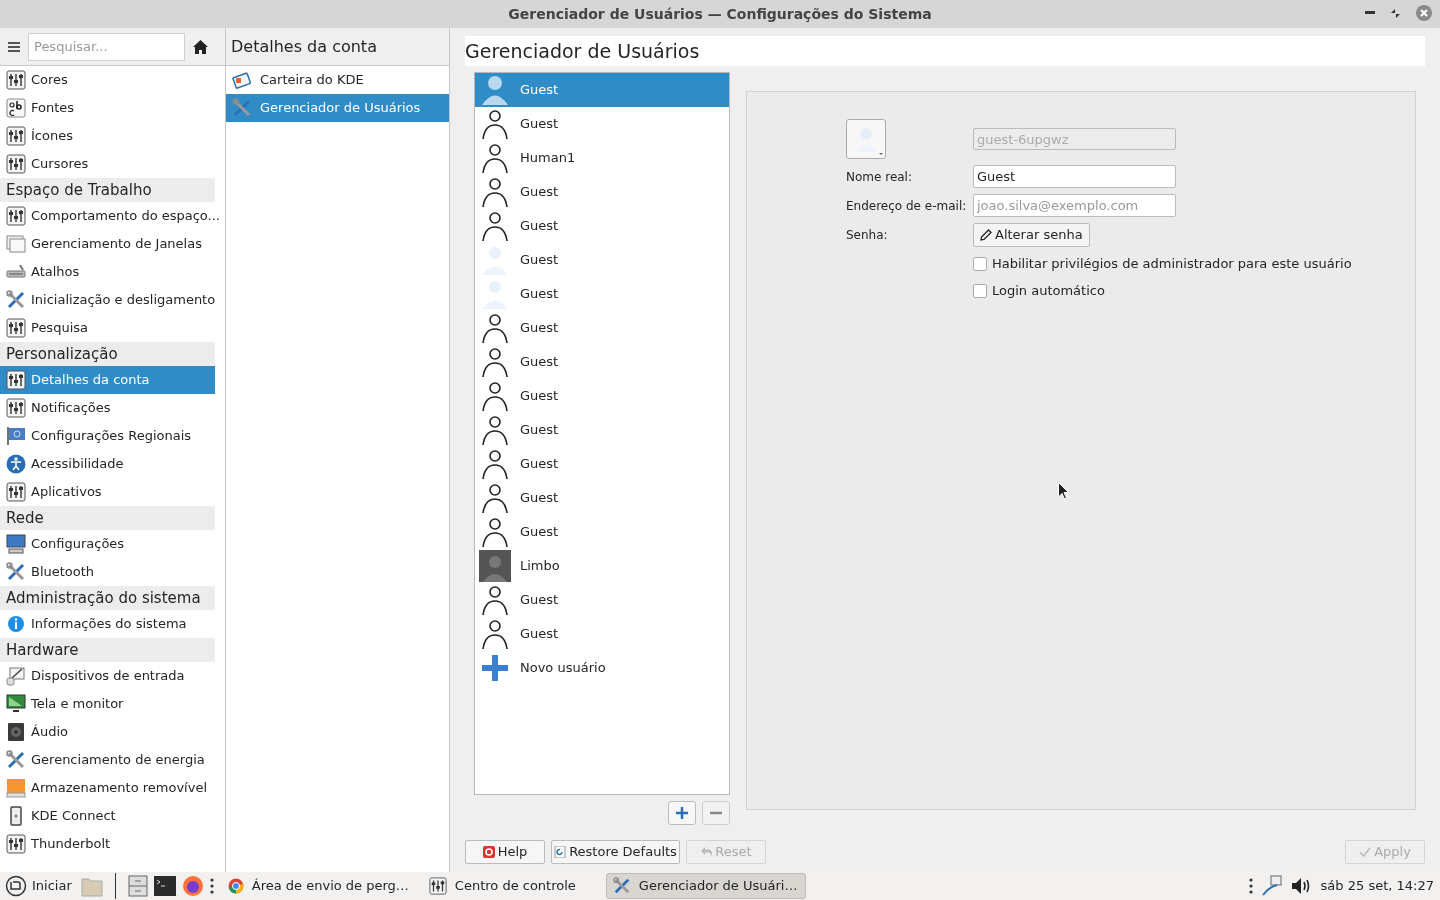 The width and height of the screenshot is (1440, 900). Describe the element at coordinates (495, 668) in the screenshot. I see `plus-icon` at that location.